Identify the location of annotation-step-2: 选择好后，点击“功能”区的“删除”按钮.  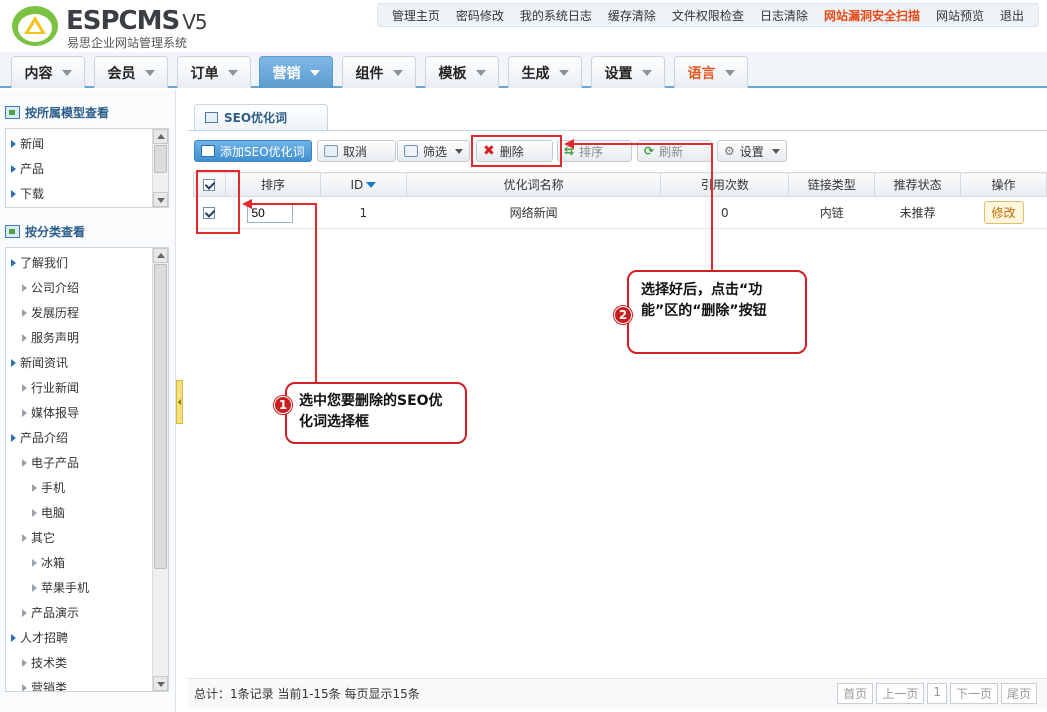
(717, 312).